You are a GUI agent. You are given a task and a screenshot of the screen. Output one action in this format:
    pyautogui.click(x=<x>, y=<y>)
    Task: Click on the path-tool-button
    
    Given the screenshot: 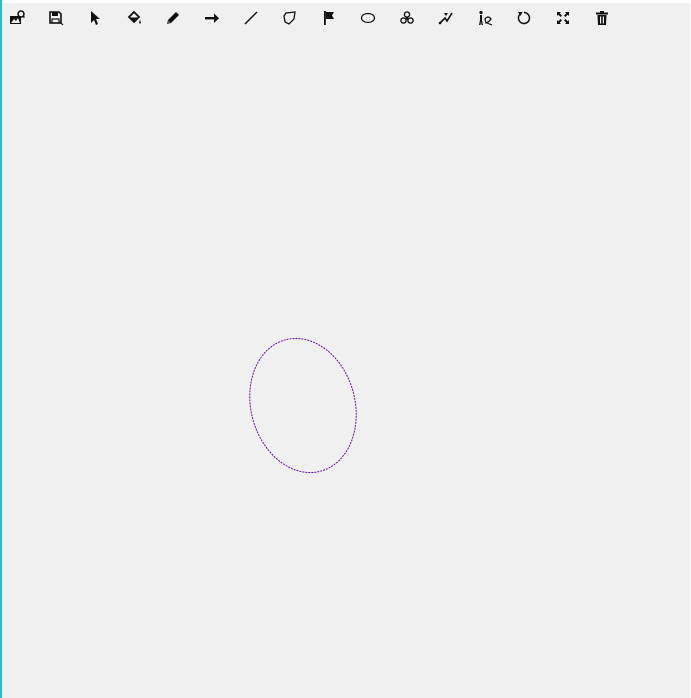 What is the action you would take?
    pyautogui.click(x=446, y=18)
    